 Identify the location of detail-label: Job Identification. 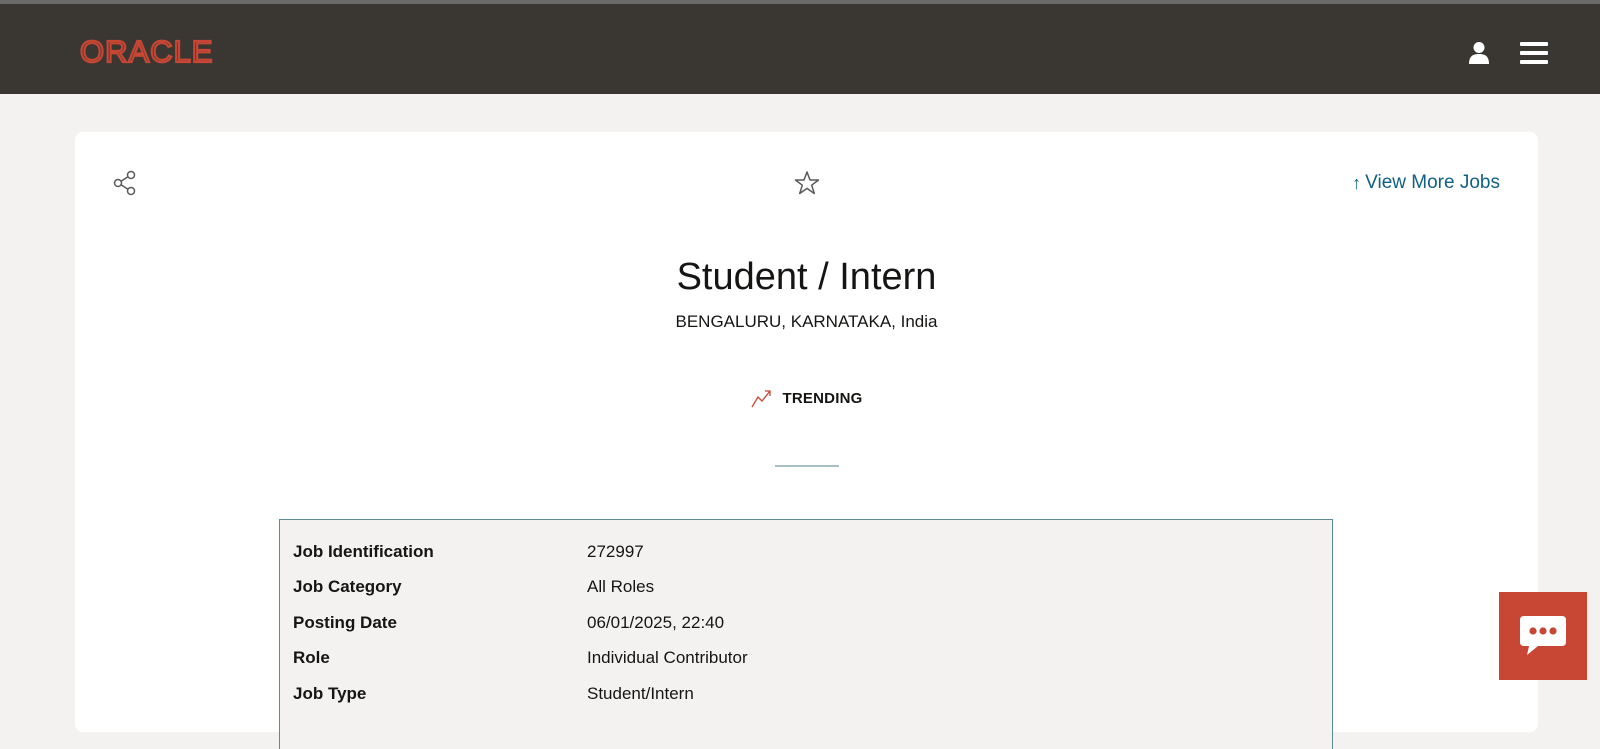
(363, 551).